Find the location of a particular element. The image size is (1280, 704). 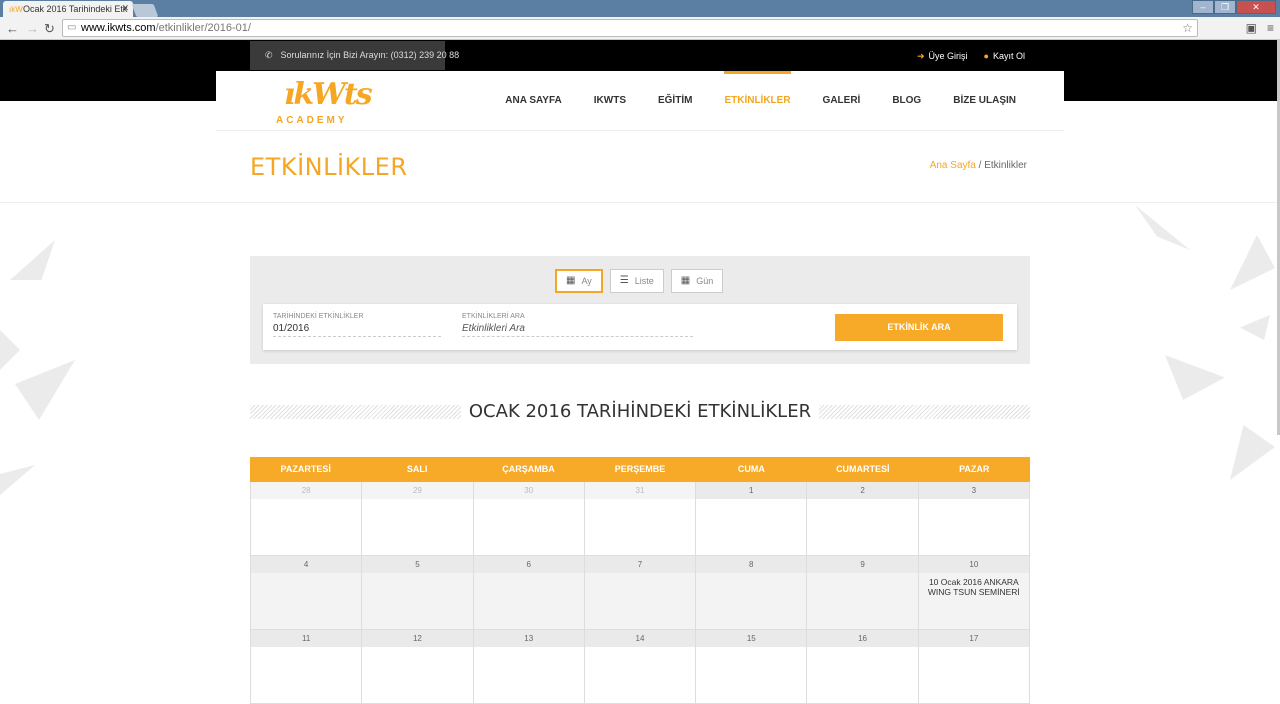

login-link: ➜ Üye Girişi is located at coordinates (942, 56).